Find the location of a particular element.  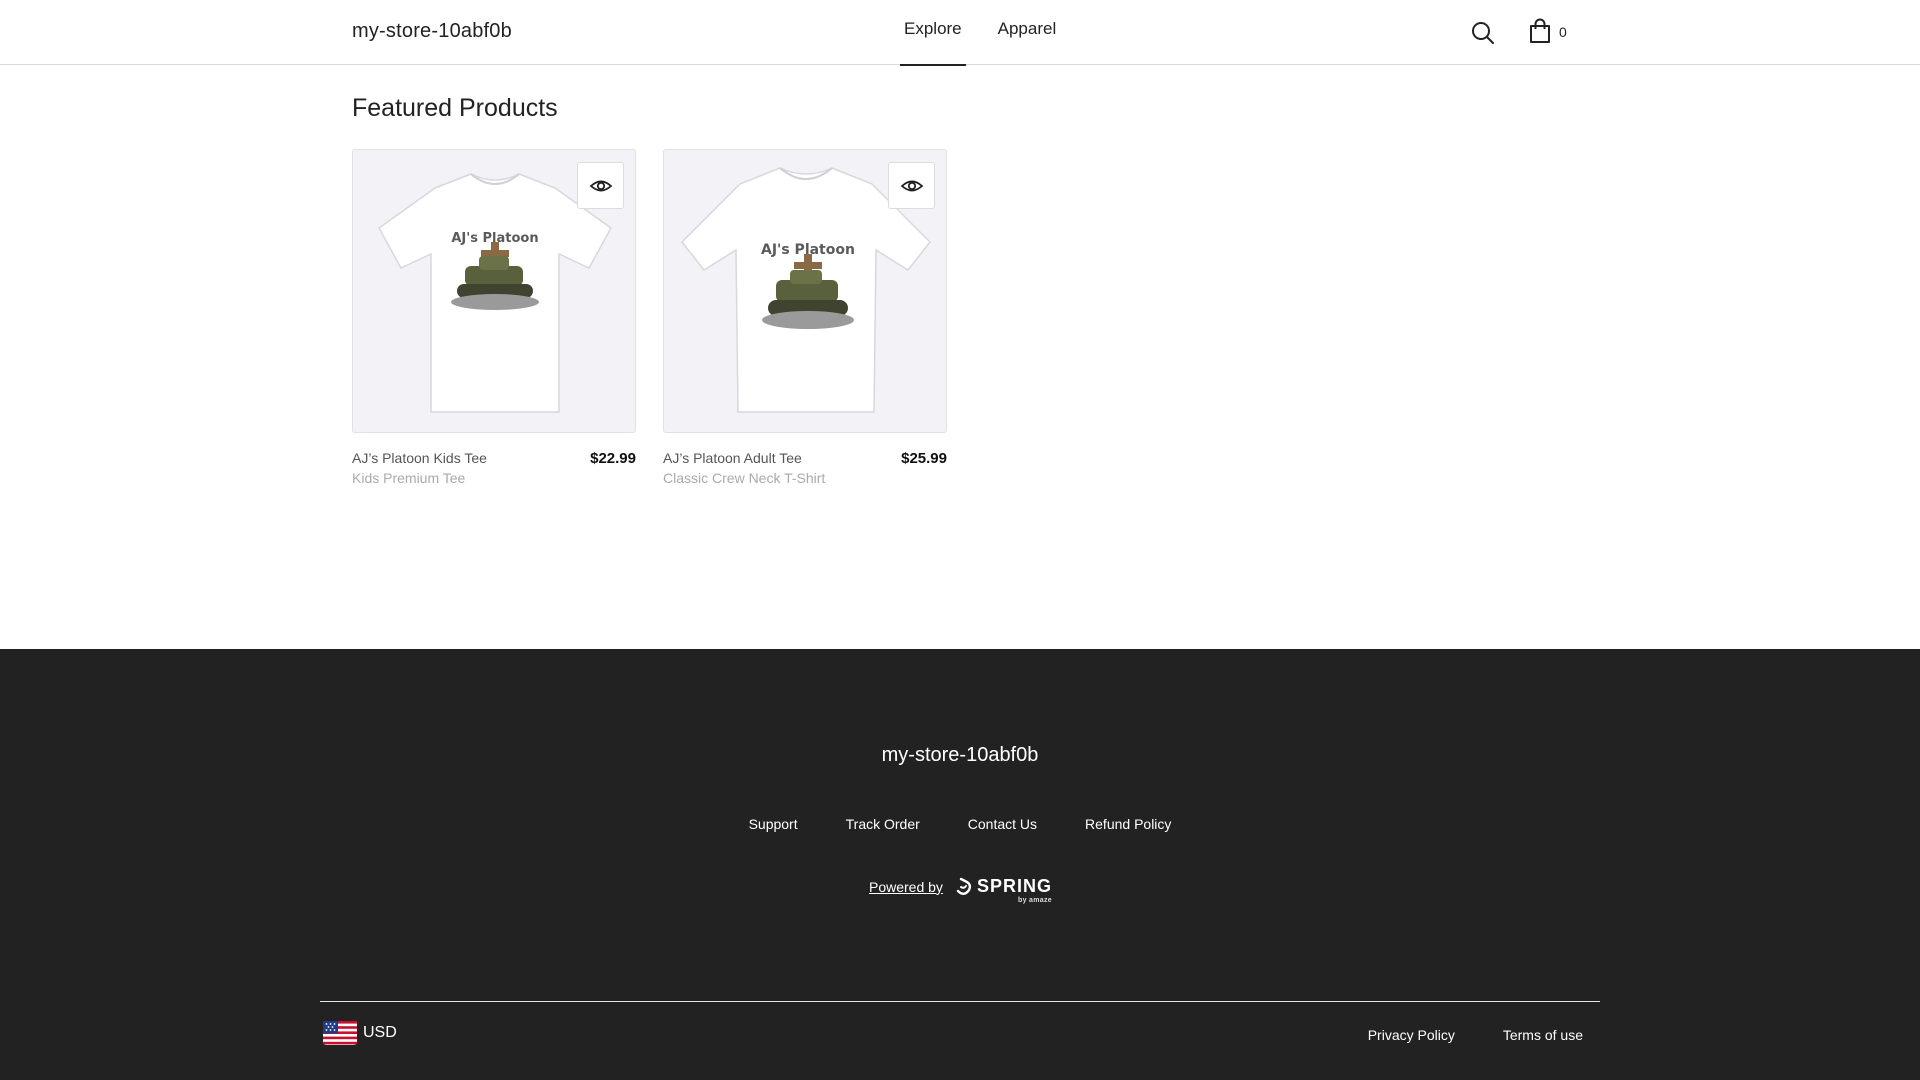

spring-wordmark: SPRING by amaze is located at coordinates (1014, 890).